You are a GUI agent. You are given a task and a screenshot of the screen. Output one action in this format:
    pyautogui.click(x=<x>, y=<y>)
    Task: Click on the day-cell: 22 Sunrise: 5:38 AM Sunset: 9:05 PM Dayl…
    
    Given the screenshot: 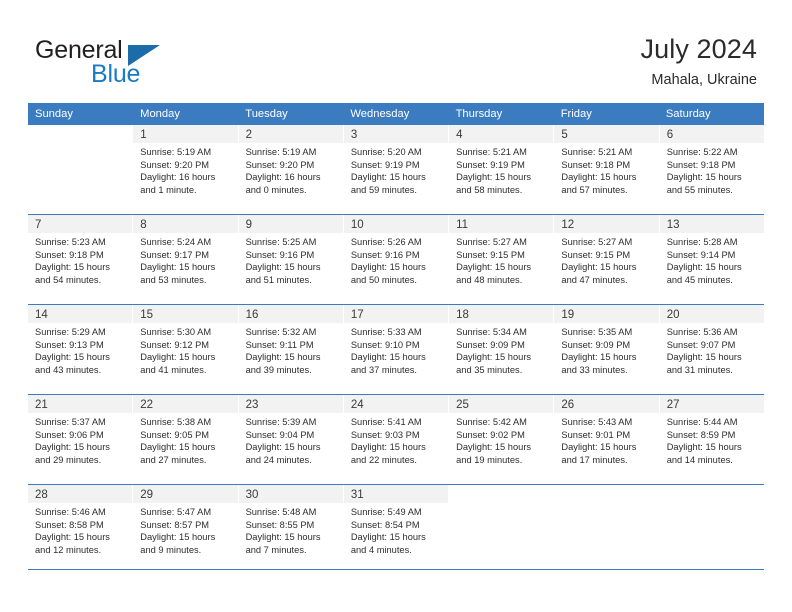 What is the action you would take?
    pyautogui.click(x=186, y=439)
    